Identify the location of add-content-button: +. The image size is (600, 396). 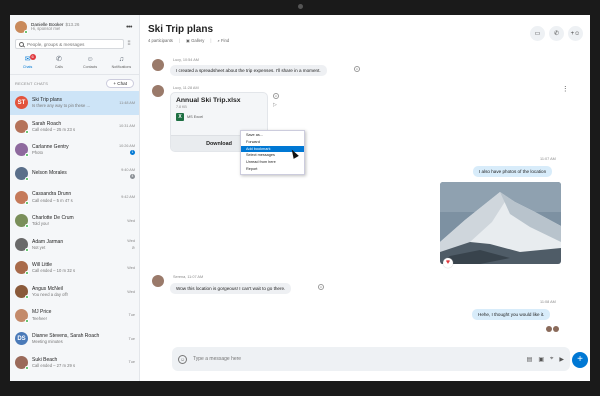
(580, 360).